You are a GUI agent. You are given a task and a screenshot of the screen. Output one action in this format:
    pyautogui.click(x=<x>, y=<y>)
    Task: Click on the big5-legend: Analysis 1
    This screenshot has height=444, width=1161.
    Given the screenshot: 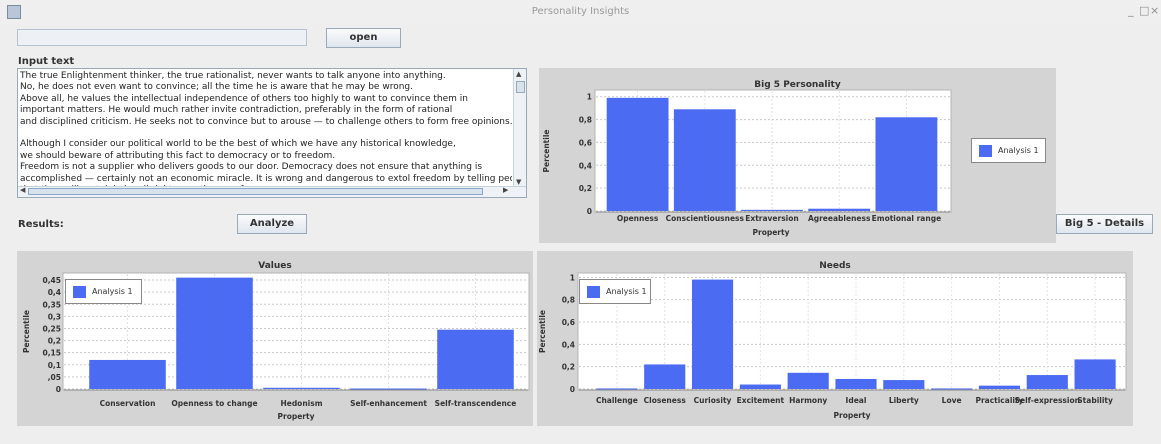 What is the action you would take?
    pyautogui.click(x=1008, y=150)
    